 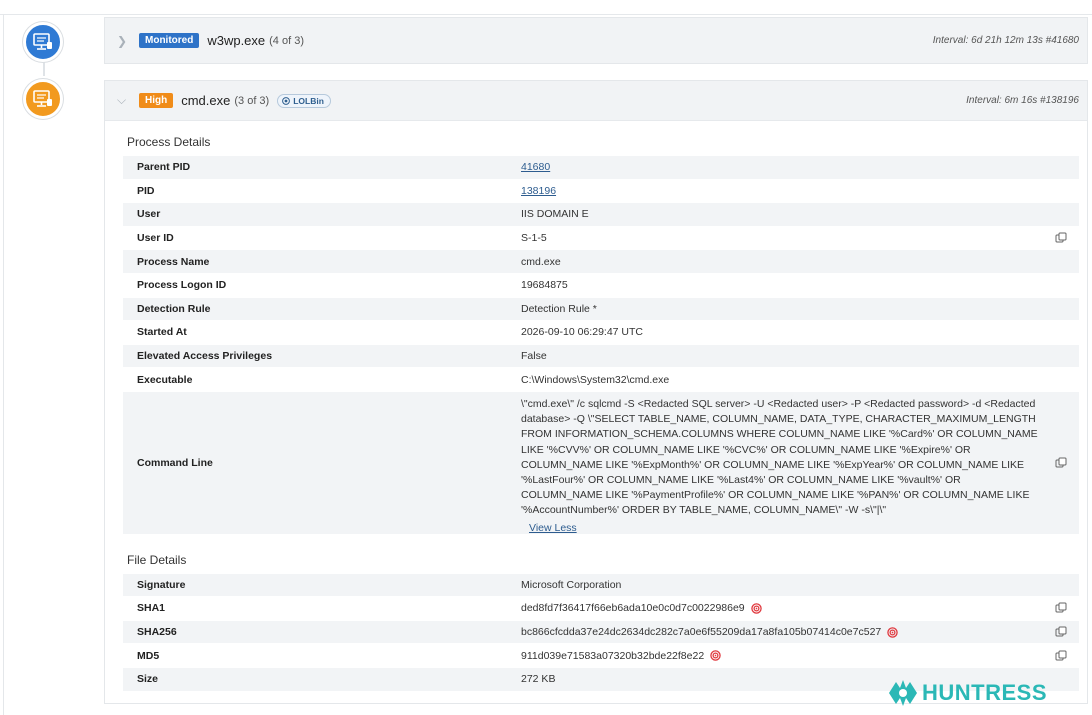 I want to click on table-row: User ID S-1-5, so click(x=601, y=237).